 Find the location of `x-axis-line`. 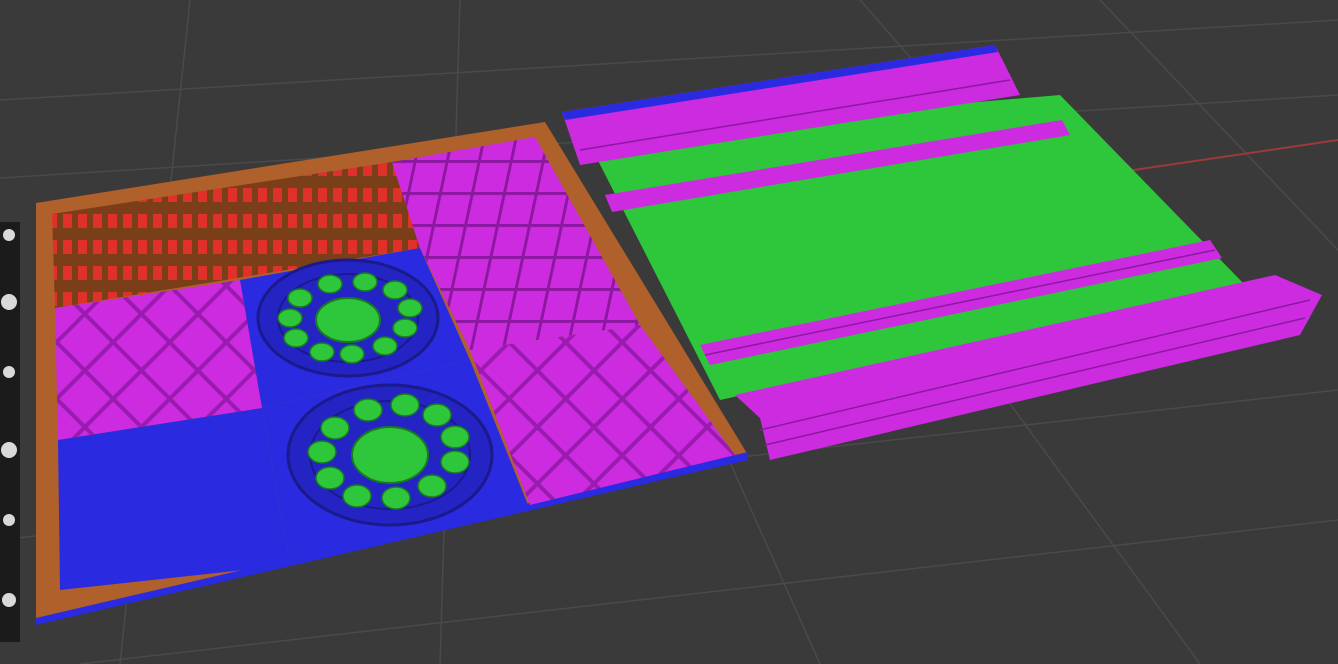

x-axis-line is located at coordinates (1218, 157).